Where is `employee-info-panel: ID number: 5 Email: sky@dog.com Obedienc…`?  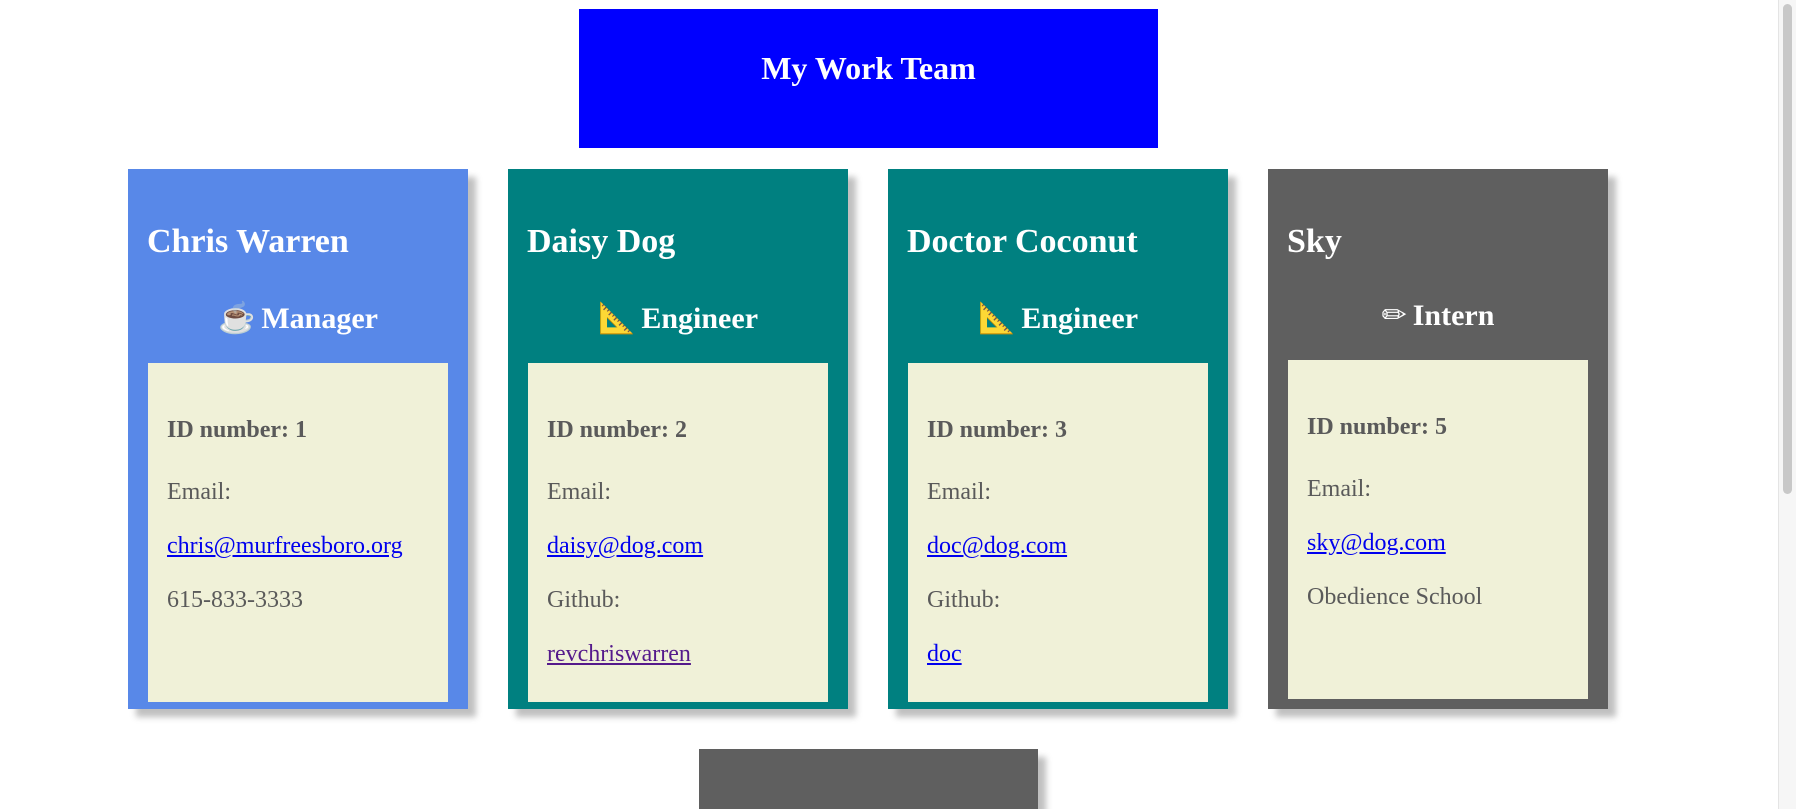
employee-info-panel: ID number: 5 Email: sky@dog.com Obedienc… is located at coordinates (1438, 529).